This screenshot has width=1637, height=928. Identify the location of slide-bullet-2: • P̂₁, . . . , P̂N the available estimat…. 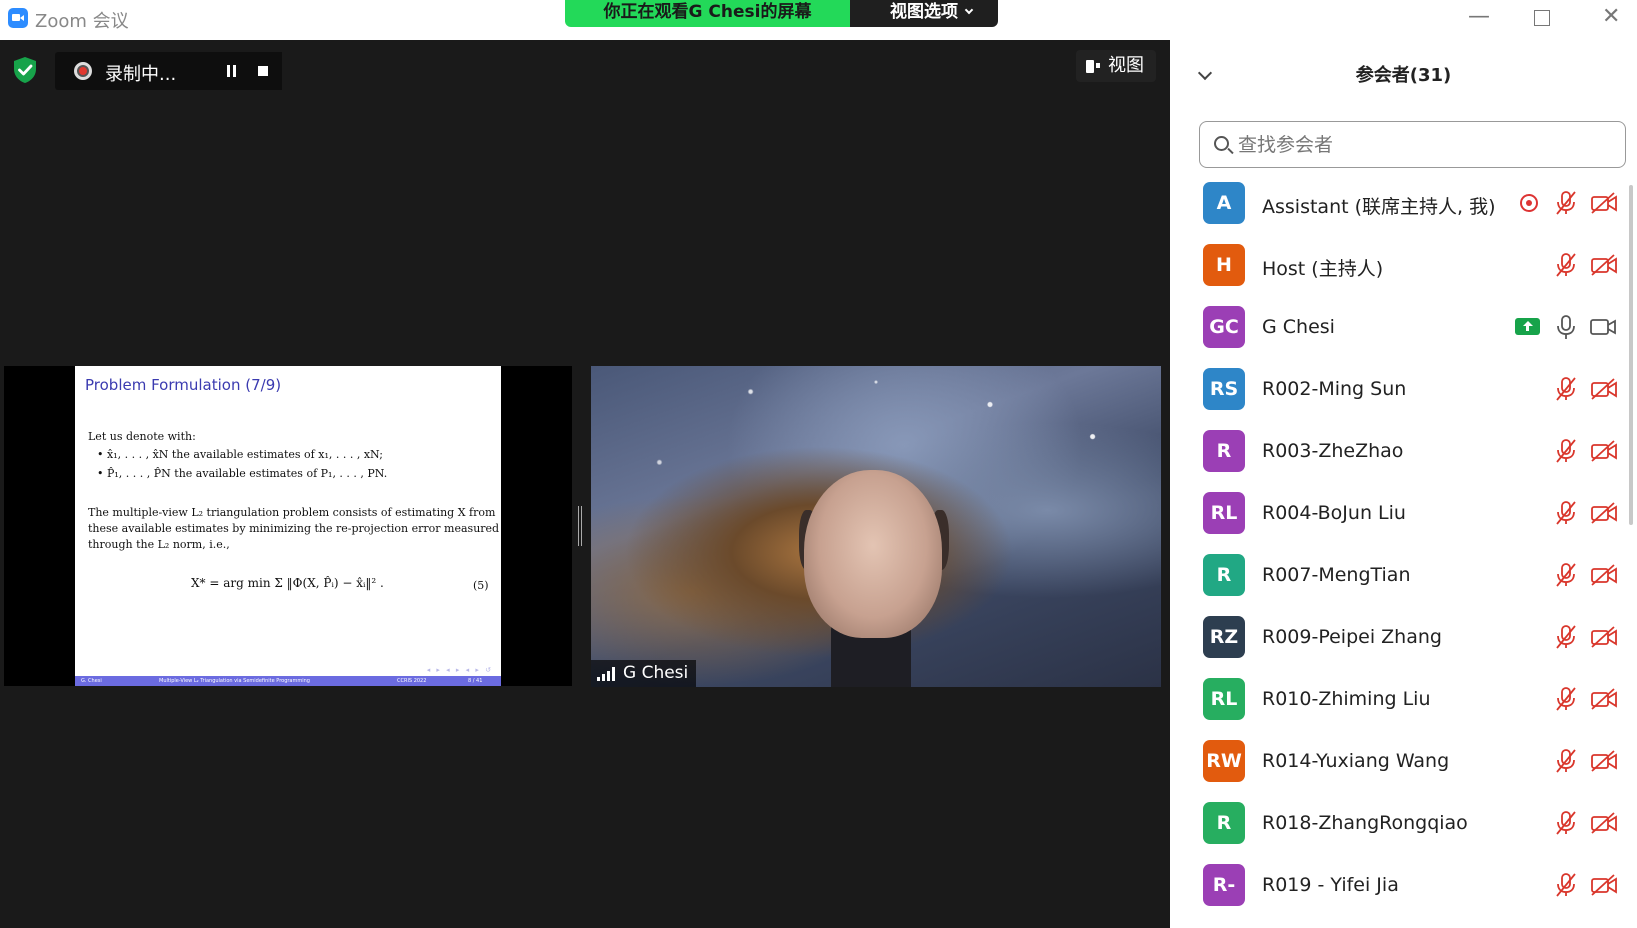
(242, 473).